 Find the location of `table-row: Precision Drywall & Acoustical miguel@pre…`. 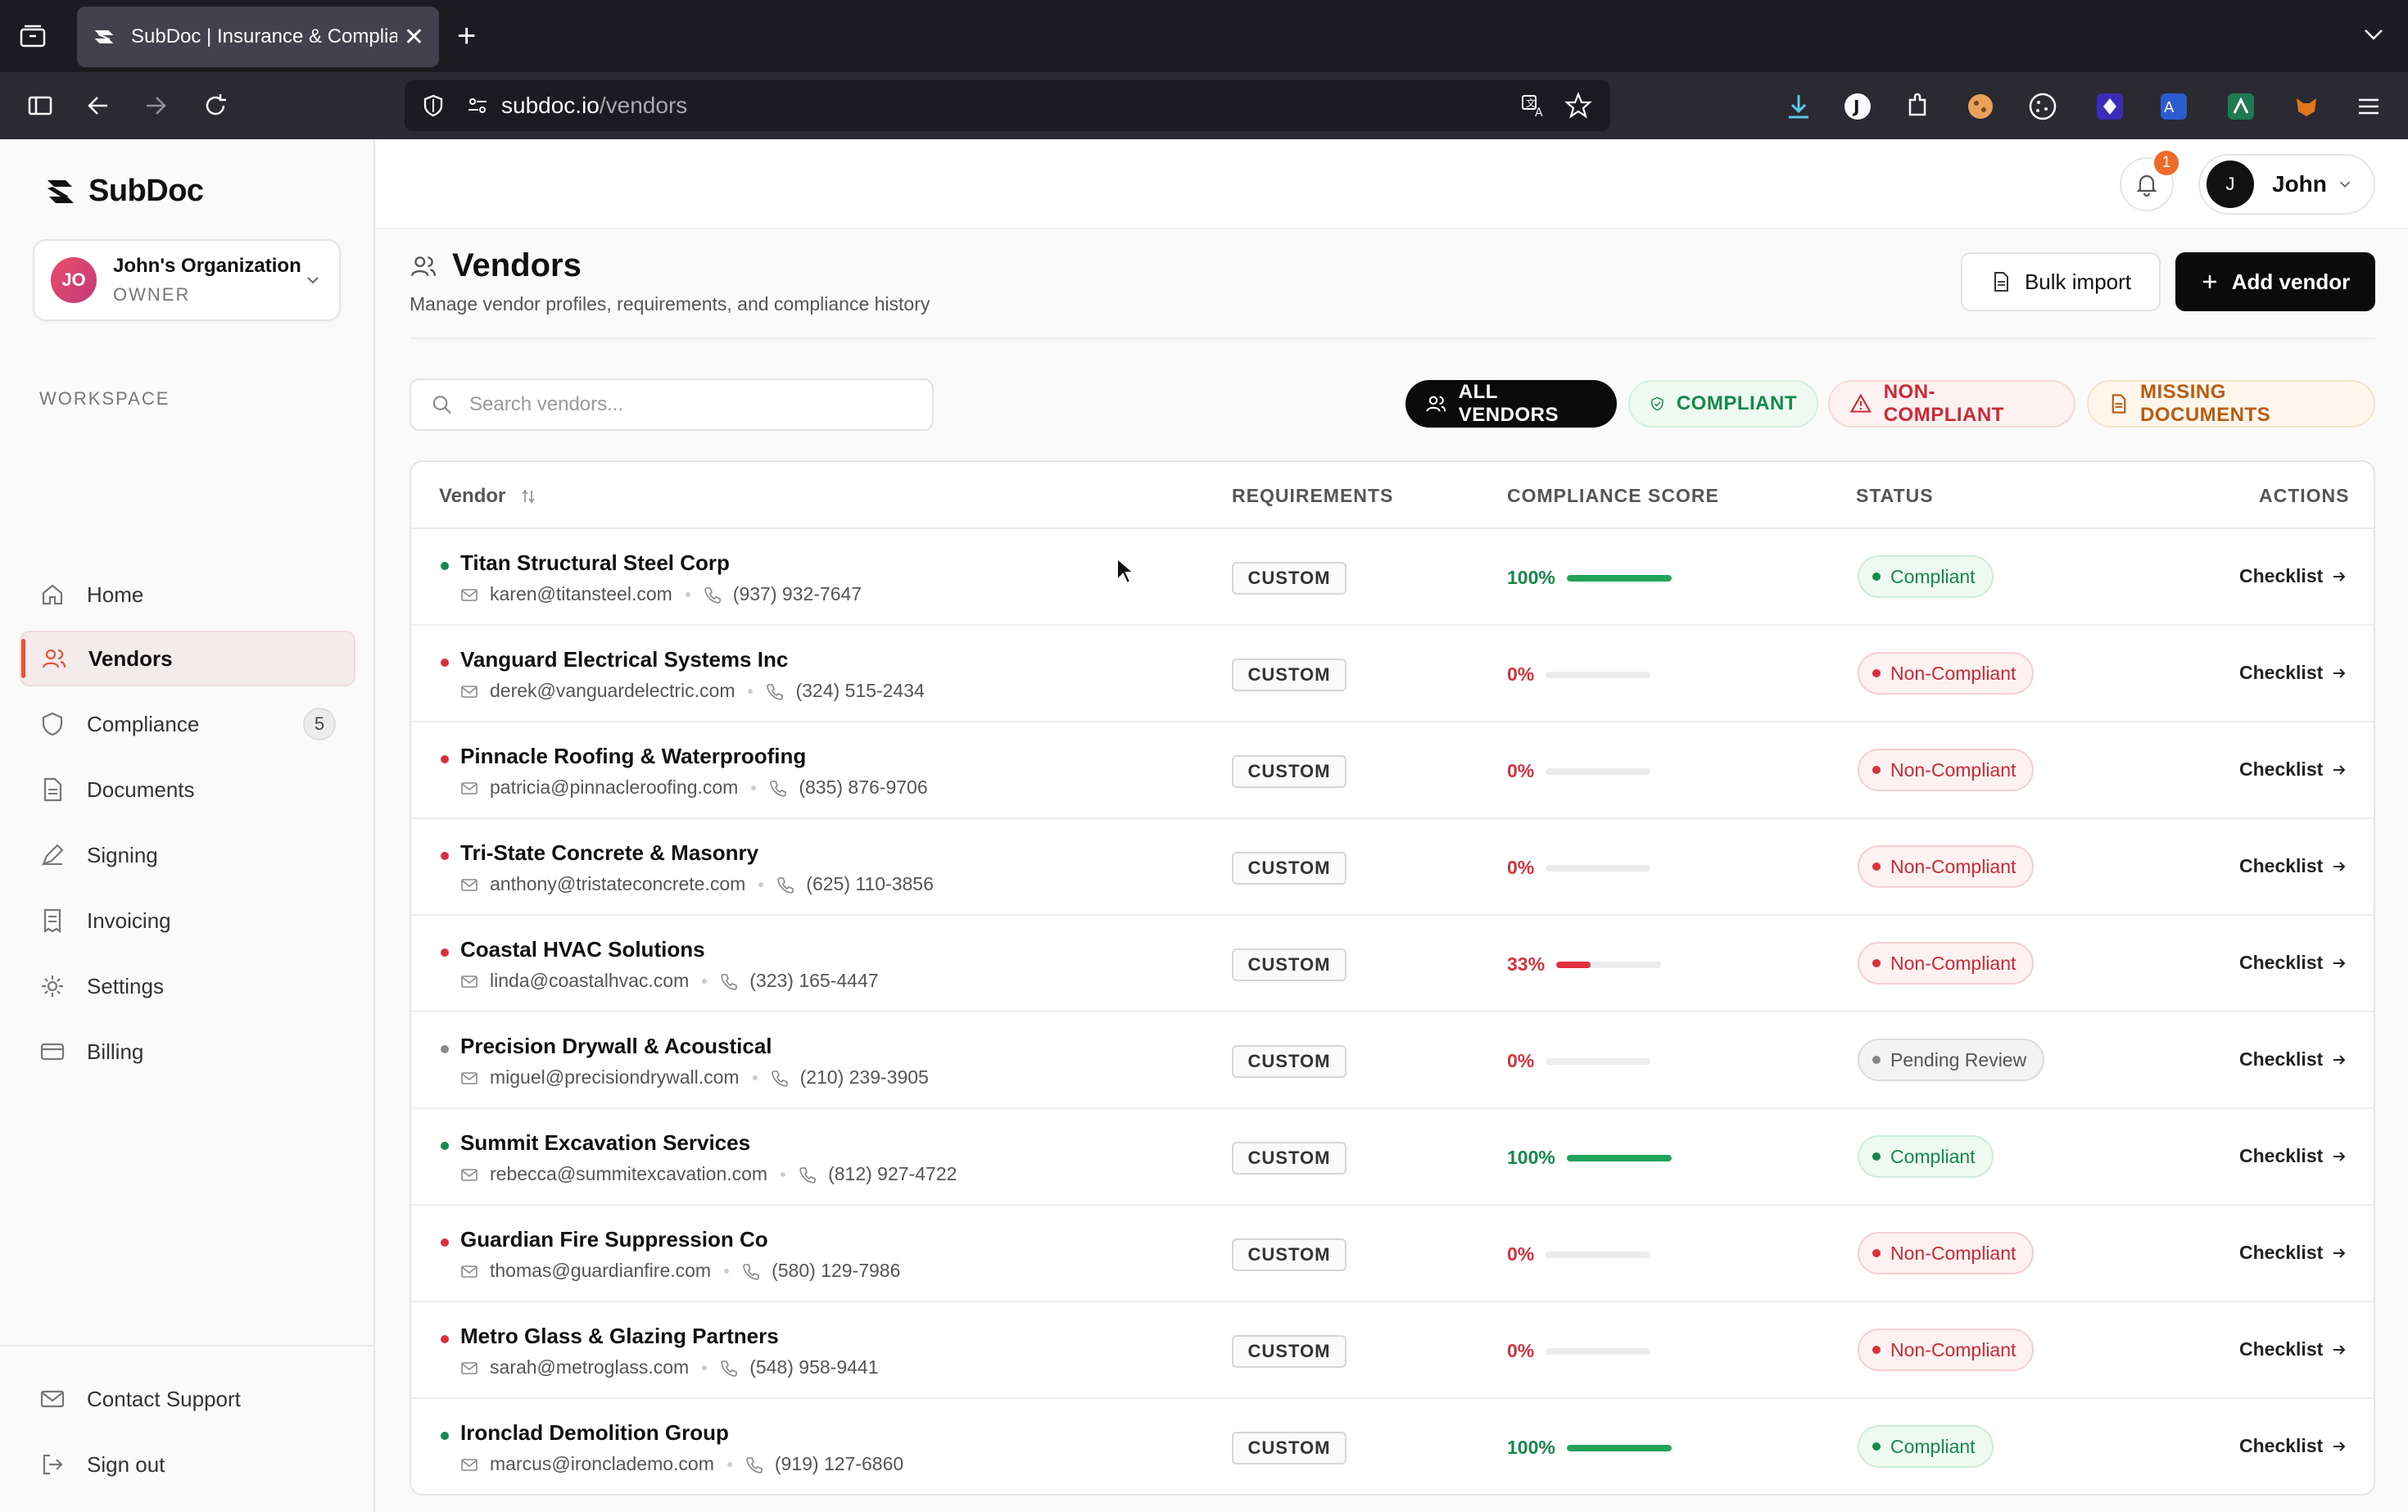

table-row: Precision Drywall & Acoustical miguel@pre… is located at coordinates (1392, 1060).